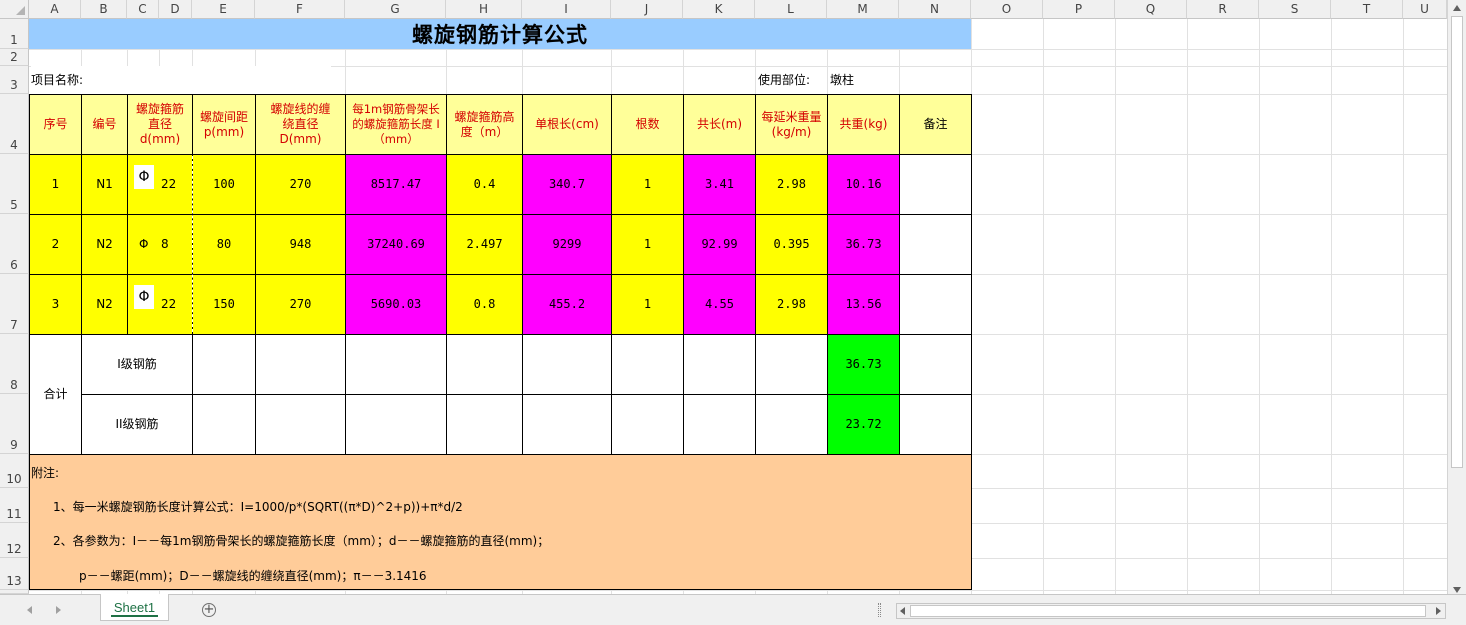 Image resolution: width=1466 pixels, height=625 pixels. What do you see at coordinates (104, 184) in the screenshot?
I see `row1-code: N1` at bounding box center [104, 184].